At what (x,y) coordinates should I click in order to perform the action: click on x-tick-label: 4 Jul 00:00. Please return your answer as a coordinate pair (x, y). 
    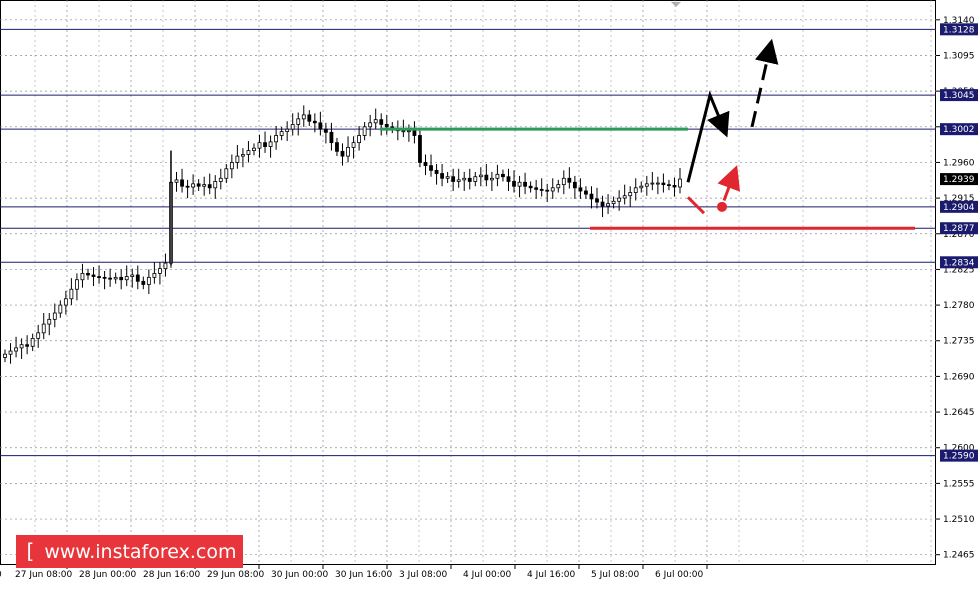
    Looking at the image, I should click on (487, 575).